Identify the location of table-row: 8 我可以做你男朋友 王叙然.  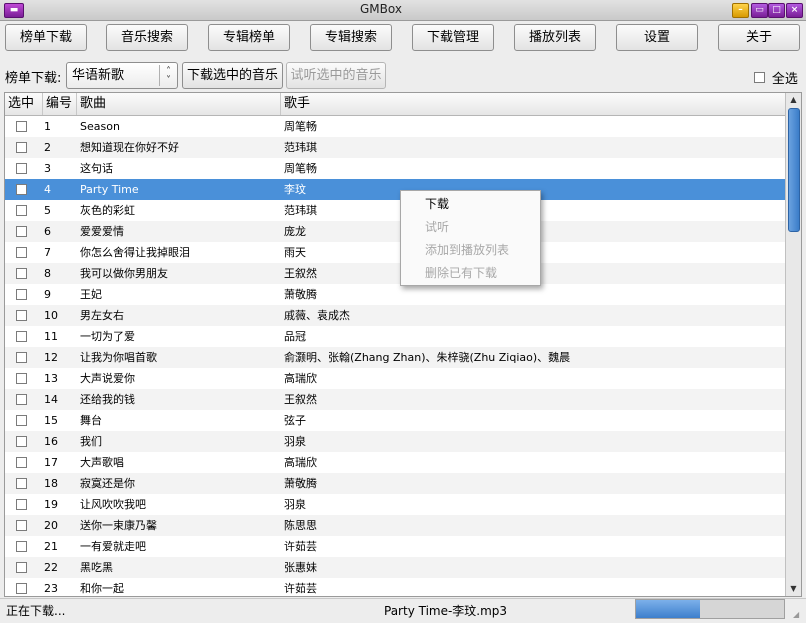
(396, 273).